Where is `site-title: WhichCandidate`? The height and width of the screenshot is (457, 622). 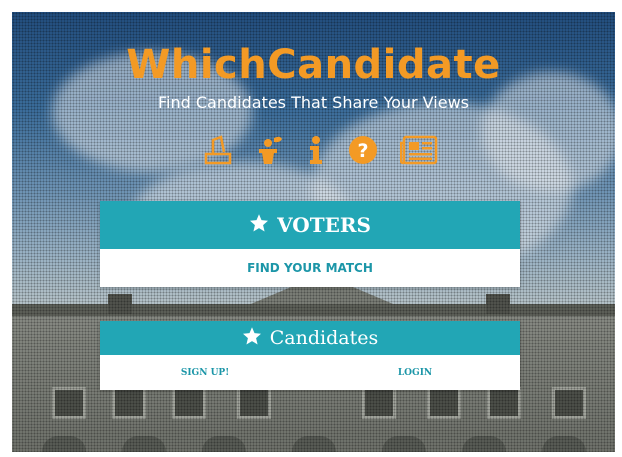 site-title: WhichCandidate is located at coordinates (313, 65).